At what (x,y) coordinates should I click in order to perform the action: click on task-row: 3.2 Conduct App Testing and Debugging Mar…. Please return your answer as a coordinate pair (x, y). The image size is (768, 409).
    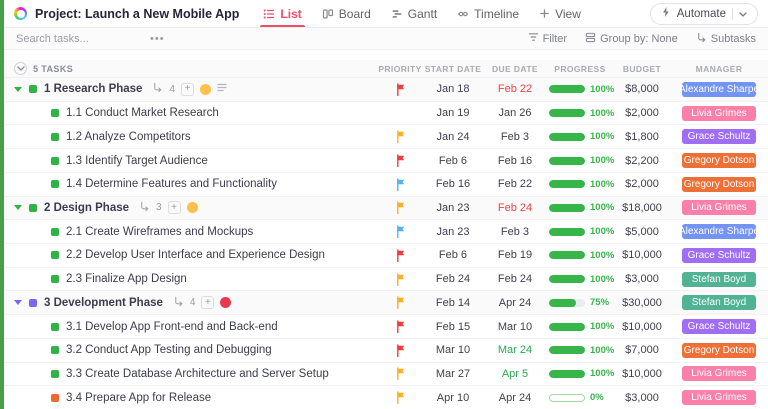
    Looking at the image, I should click on (386, 350).